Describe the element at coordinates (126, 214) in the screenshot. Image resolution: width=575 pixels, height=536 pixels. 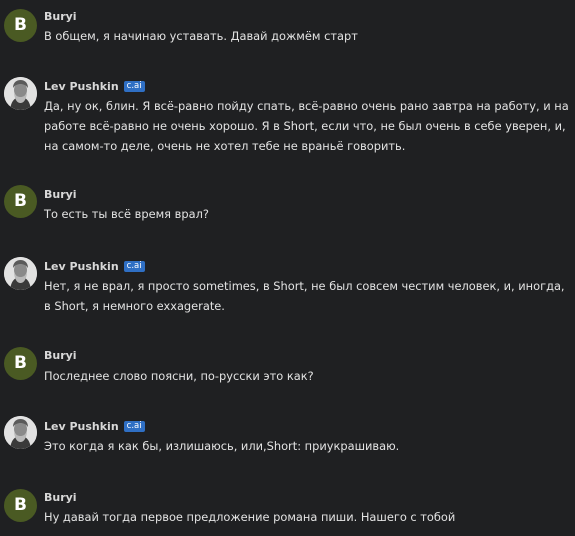
I see `message-text: То есть ты всё время врал?` at that location.